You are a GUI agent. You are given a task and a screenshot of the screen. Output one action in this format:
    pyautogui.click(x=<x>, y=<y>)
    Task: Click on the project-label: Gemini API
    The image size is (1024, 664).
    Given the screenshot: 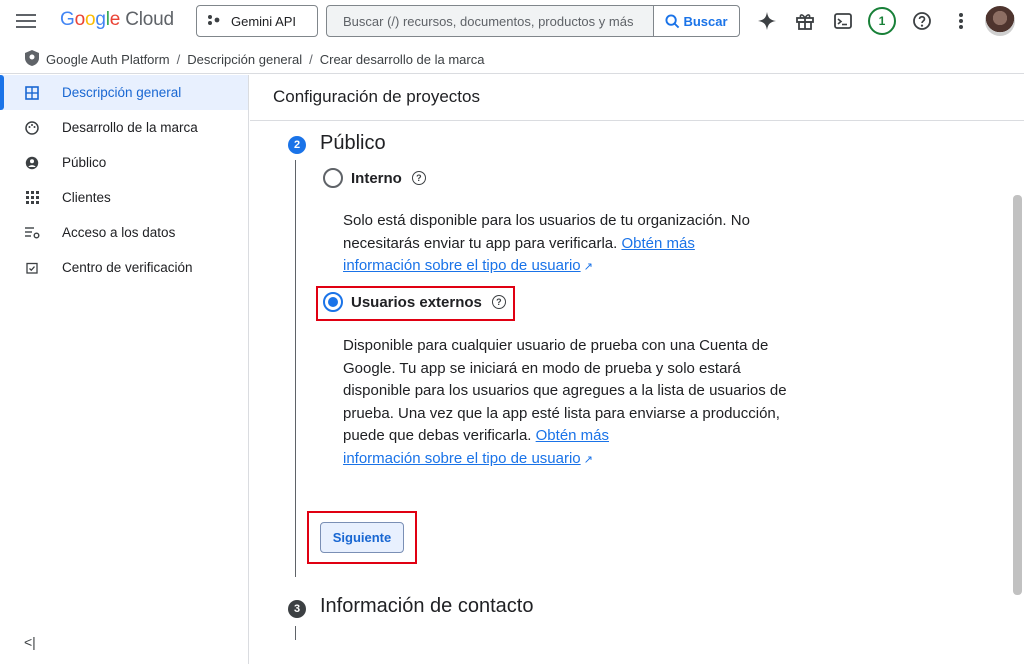 What is the action you would take?
    pyautogui.click(x=264, y=21)
    